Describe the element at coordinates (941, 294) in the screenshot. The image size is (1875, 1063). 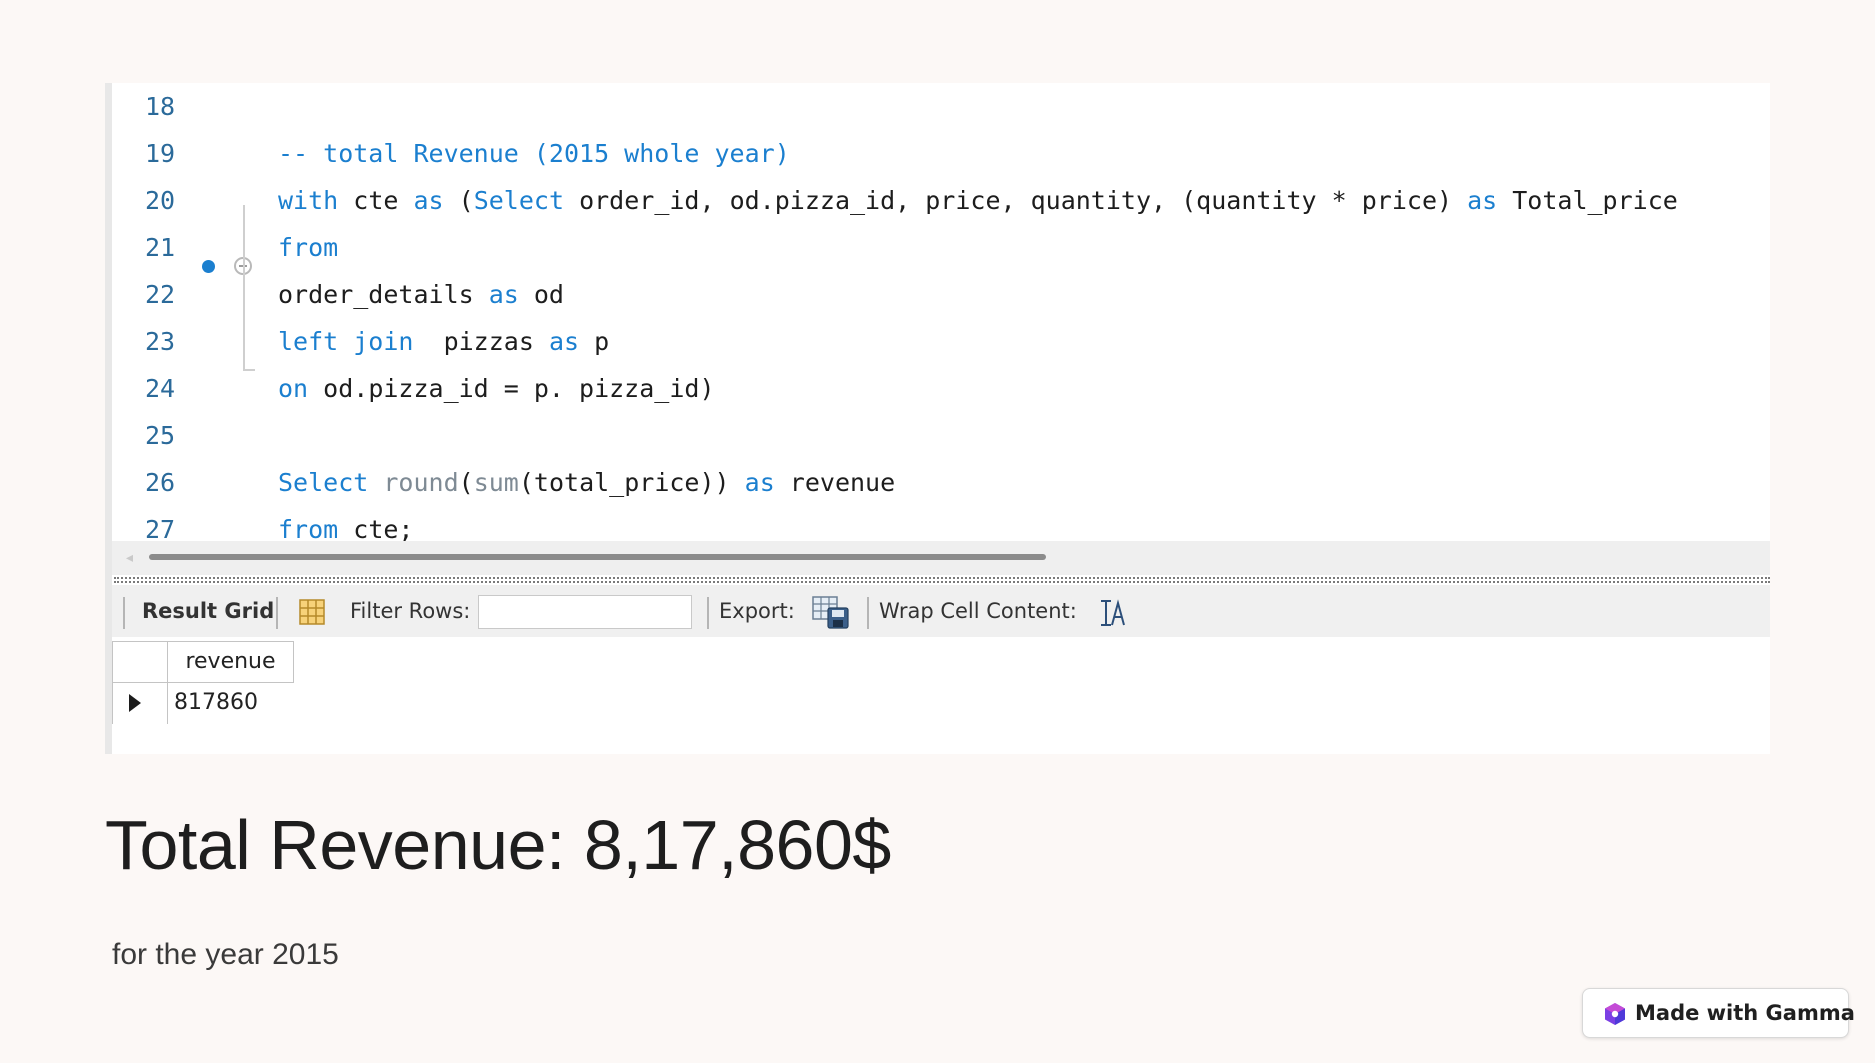
I see `code-line: 22 order_details as od` at that location.